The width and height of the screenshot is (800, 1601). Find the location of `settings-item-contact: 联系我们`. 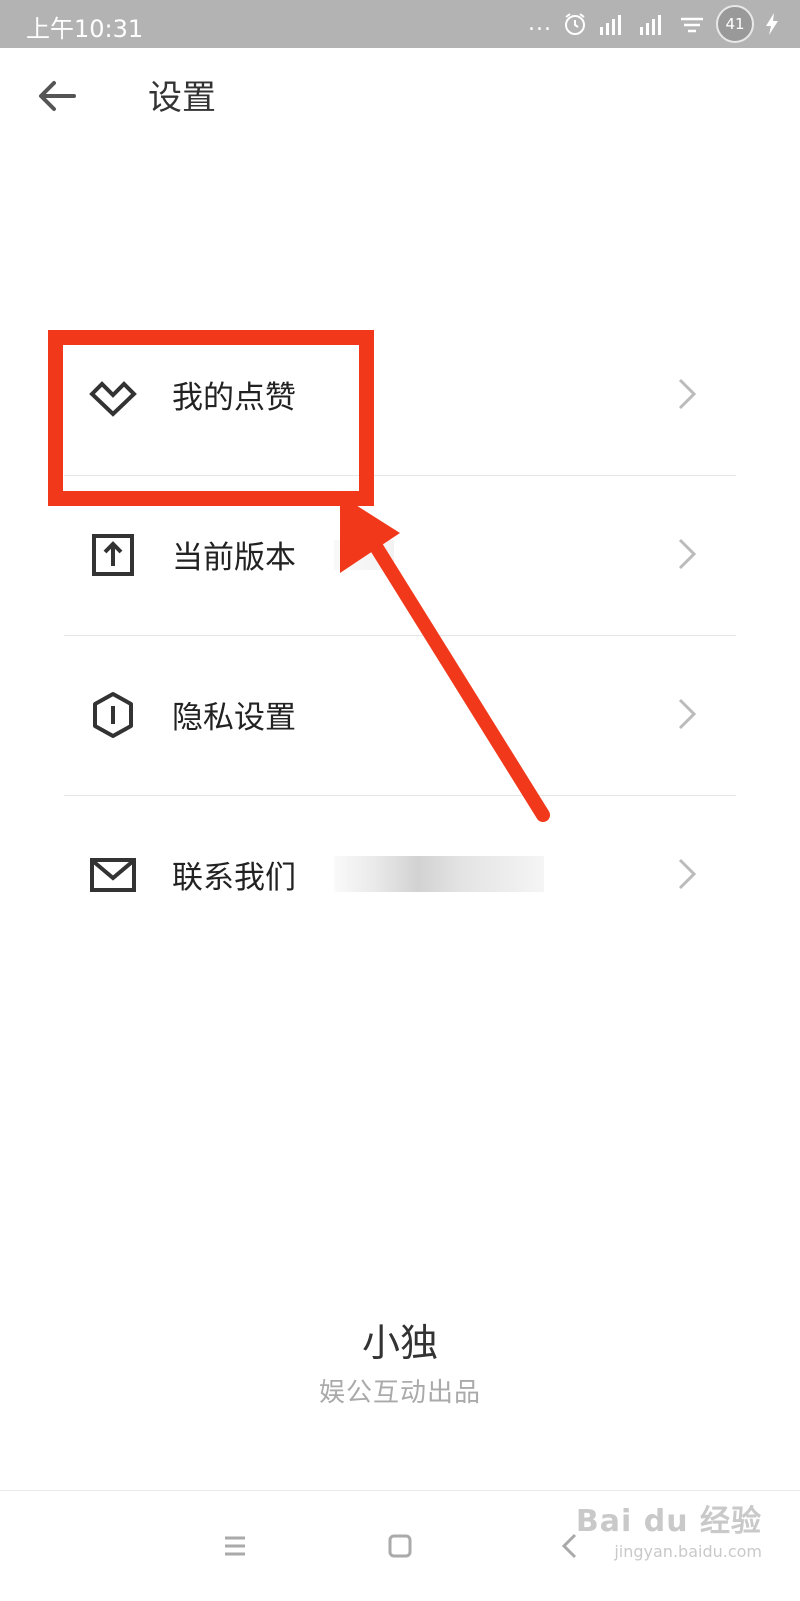

settings-item-contact: 联系我们 is located at coordinates (400, 875).